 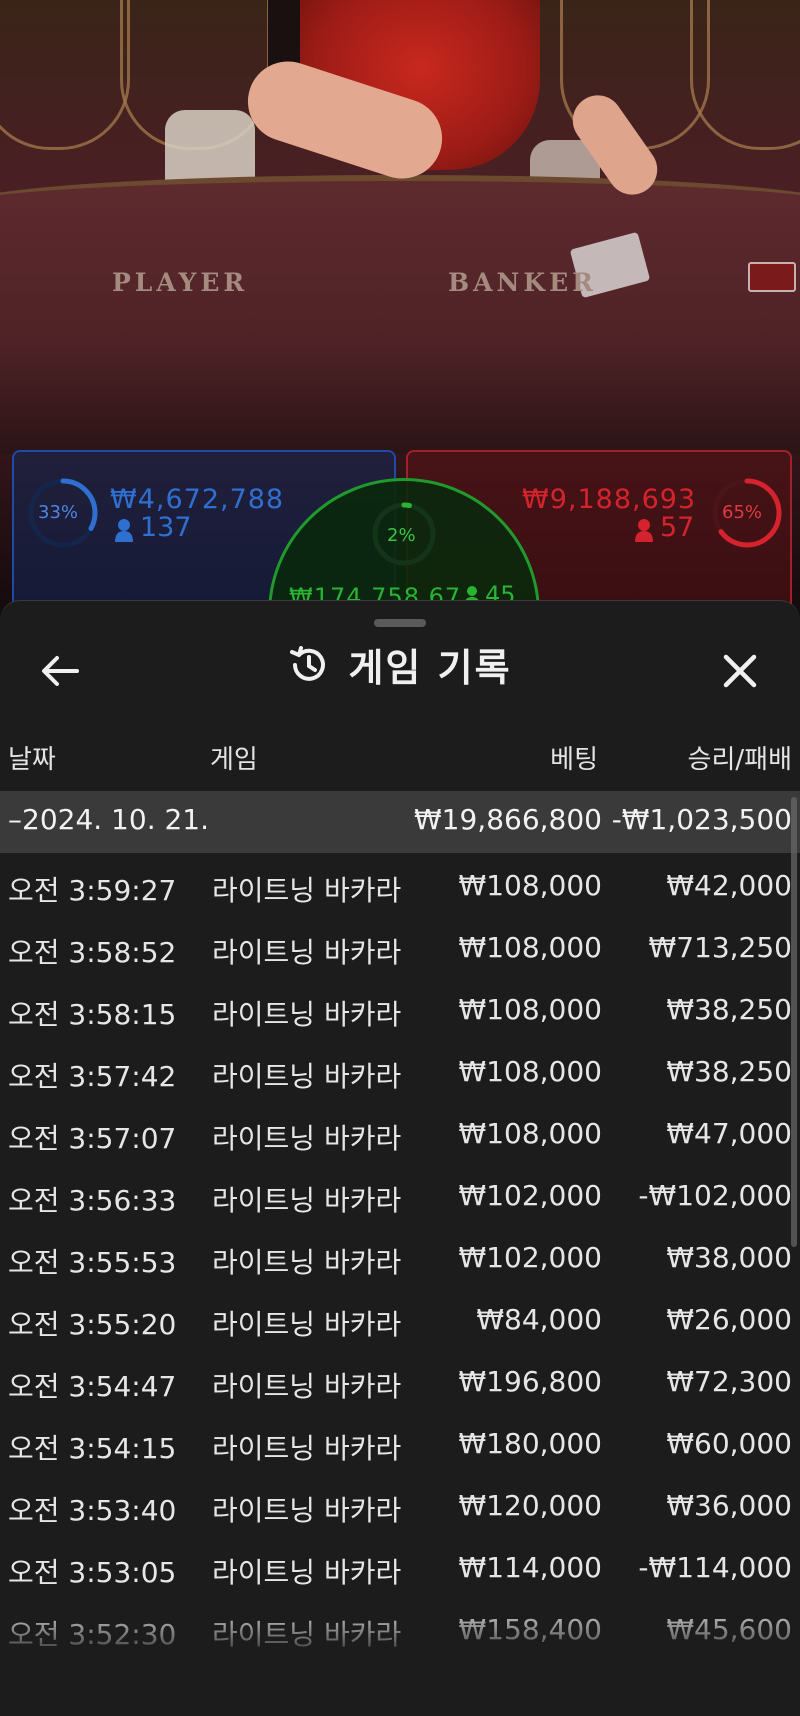 I want to click on player-count: 137, so click(x=166, y=527).